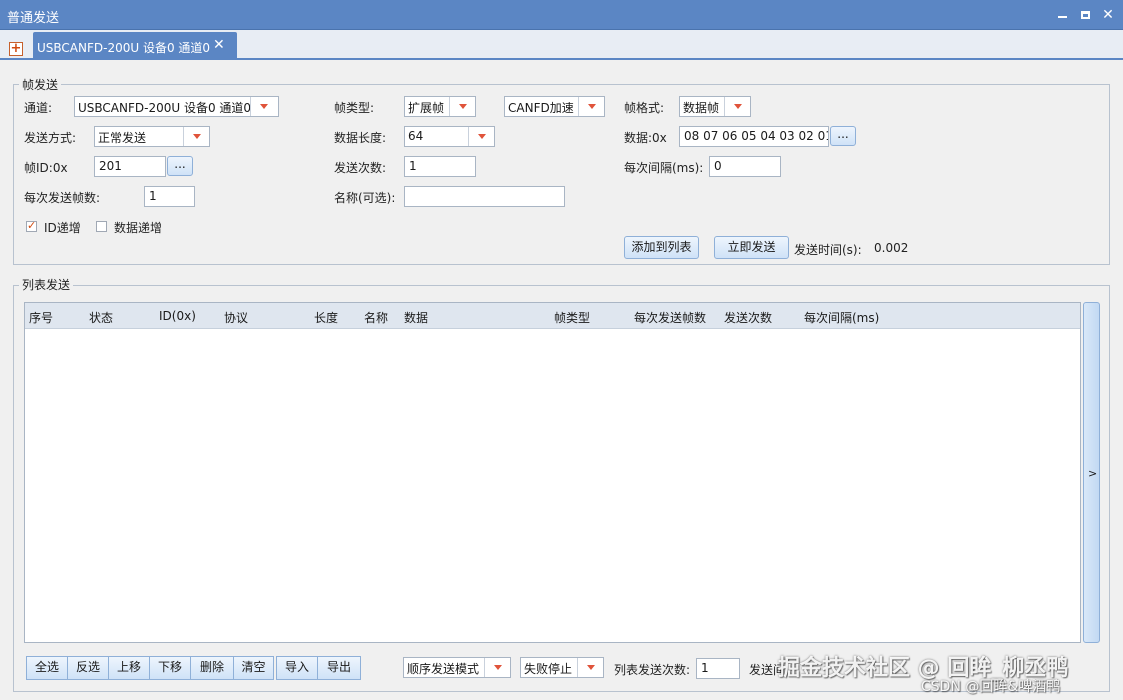 This screenshot has width=1123, height=700. Describe the element at coordinates (745, 166) in the screenshot. I see `interval-input: 0` at that location.